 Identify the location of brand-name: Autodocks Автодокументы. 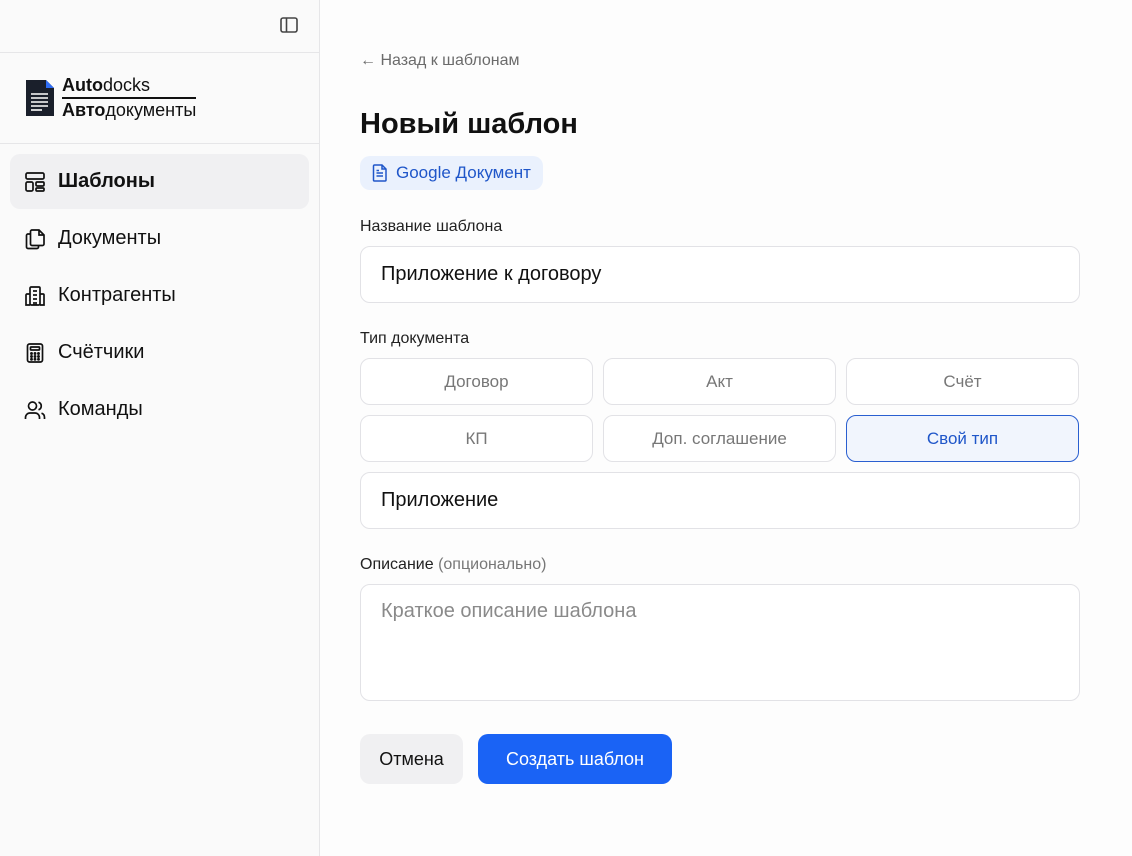
(129, 98).